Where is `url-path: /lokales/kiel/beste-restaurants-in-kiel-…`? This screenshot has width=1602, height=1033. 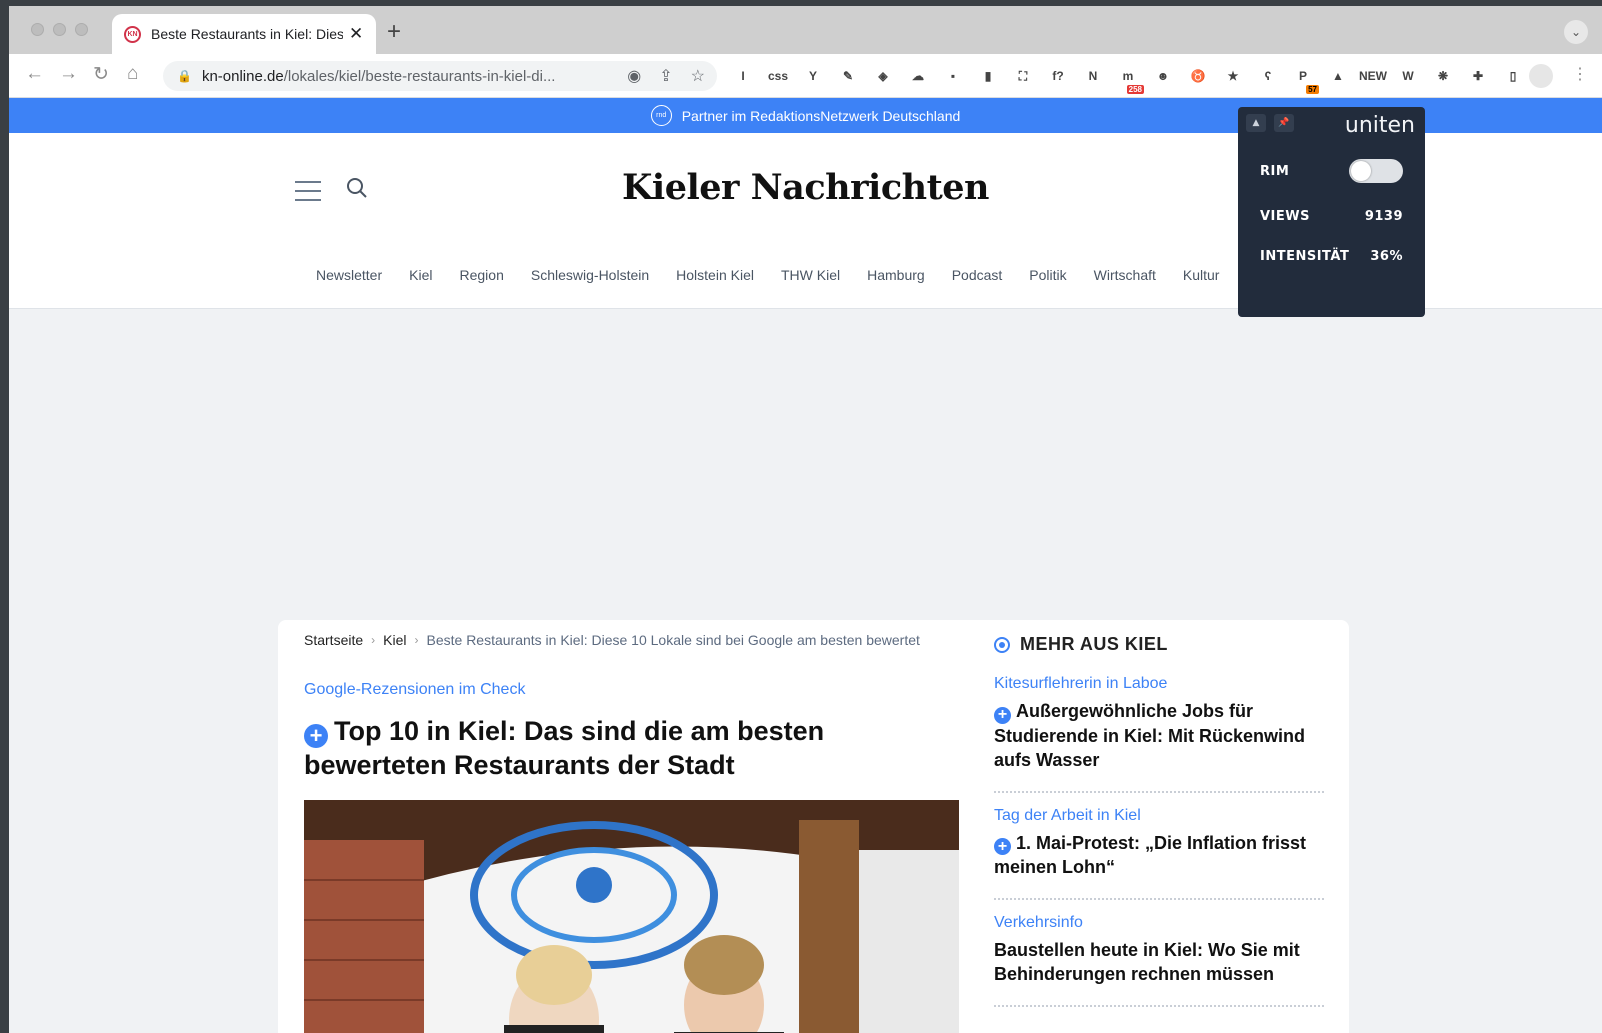
url-path: /lokales/kiel/beste-restaurants-in-kiel-… is located at coordinates (419, 76).